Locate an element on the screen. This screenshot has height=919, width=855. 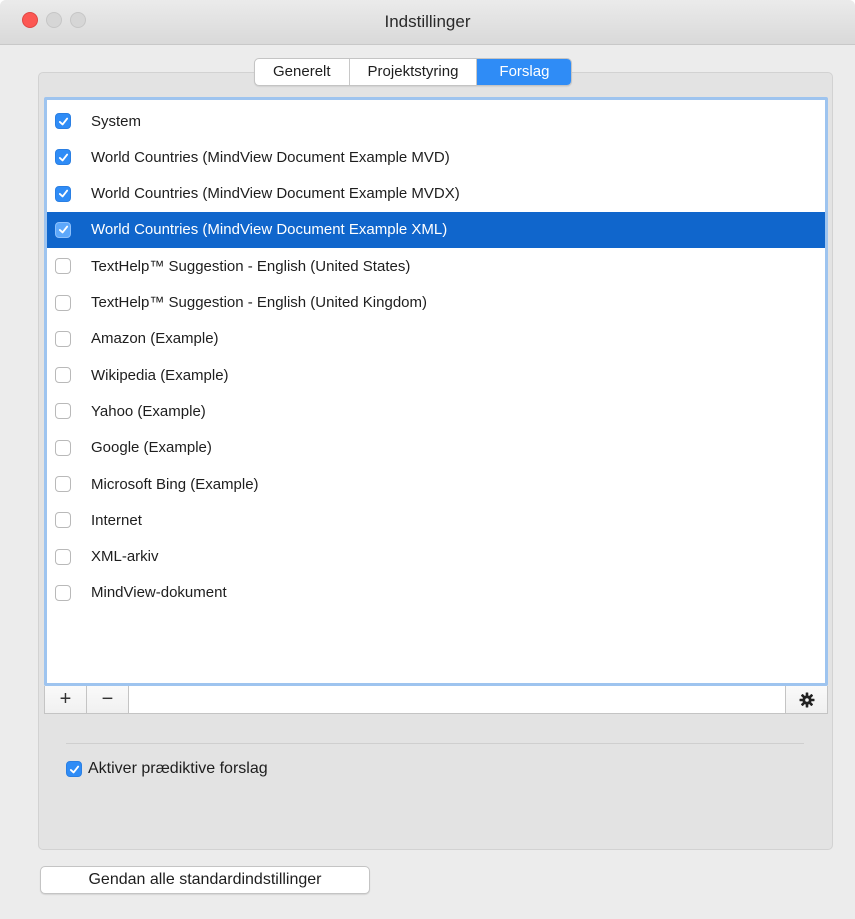
source-list-item: MindView-dokument is located at coordinates (436, 593).